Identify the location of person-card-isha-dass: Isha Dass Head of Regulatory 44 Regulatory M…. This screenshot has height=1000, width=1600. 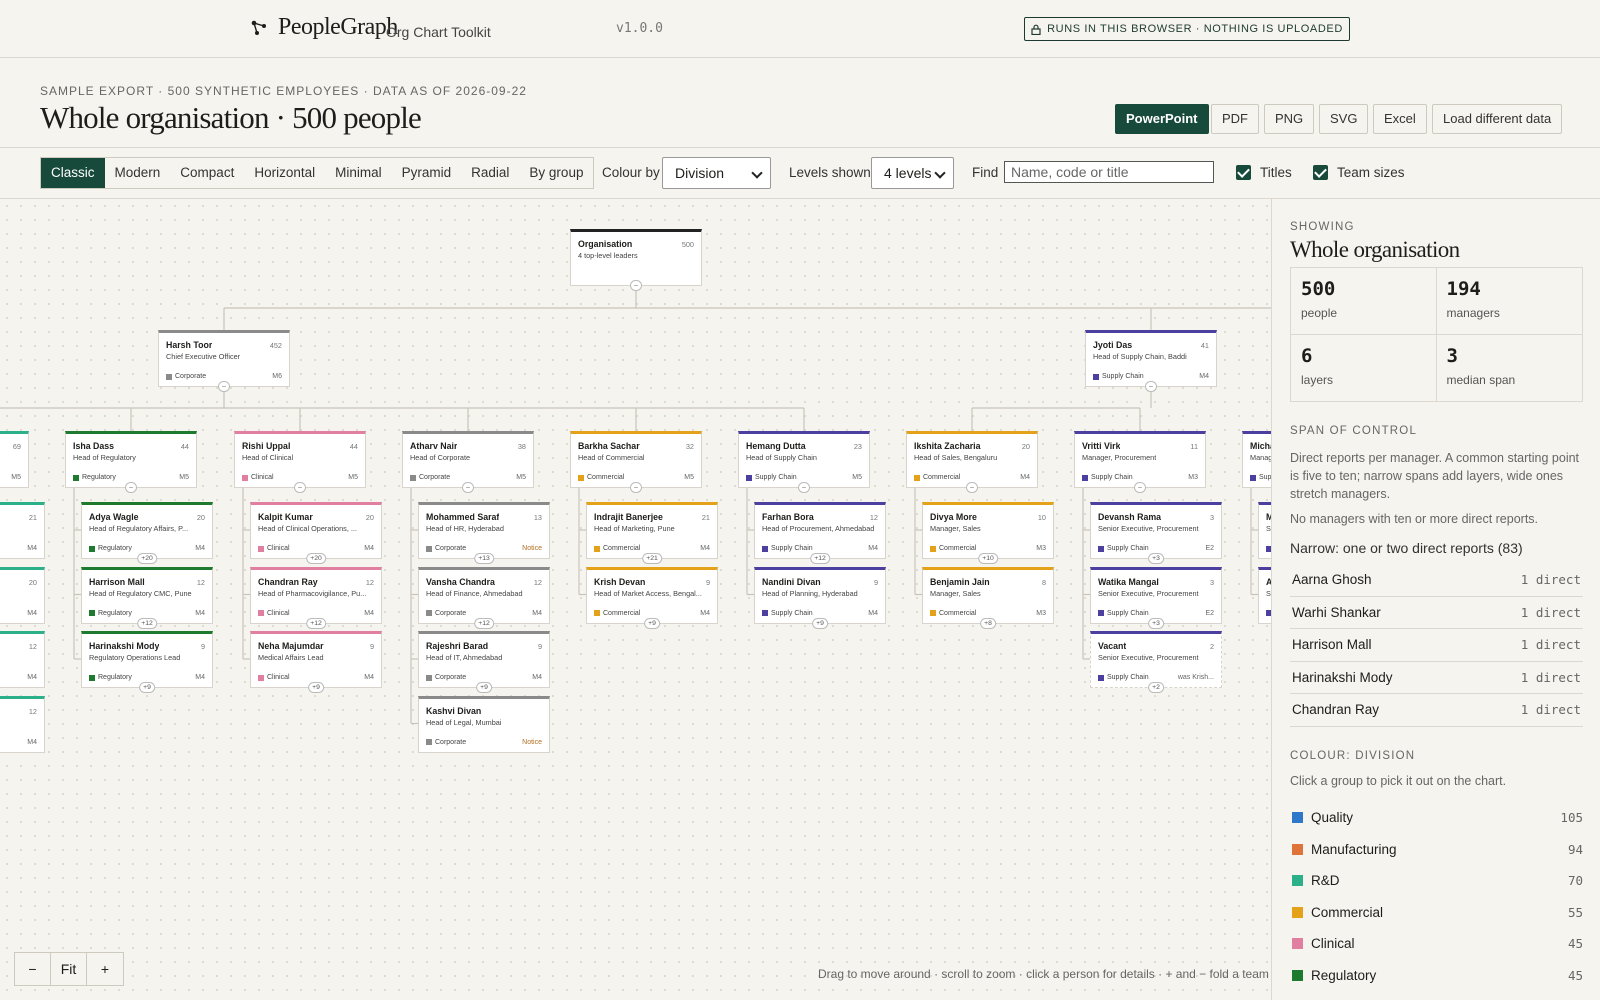
(131, 462).